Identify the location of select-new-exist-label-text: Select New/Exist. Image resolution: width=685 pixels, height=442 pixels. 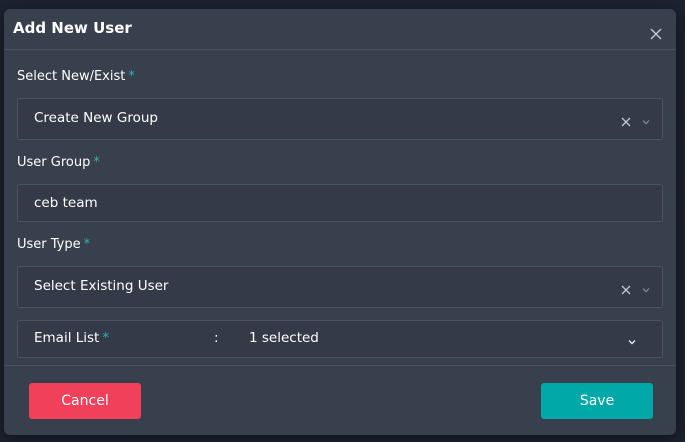
(71, 76).